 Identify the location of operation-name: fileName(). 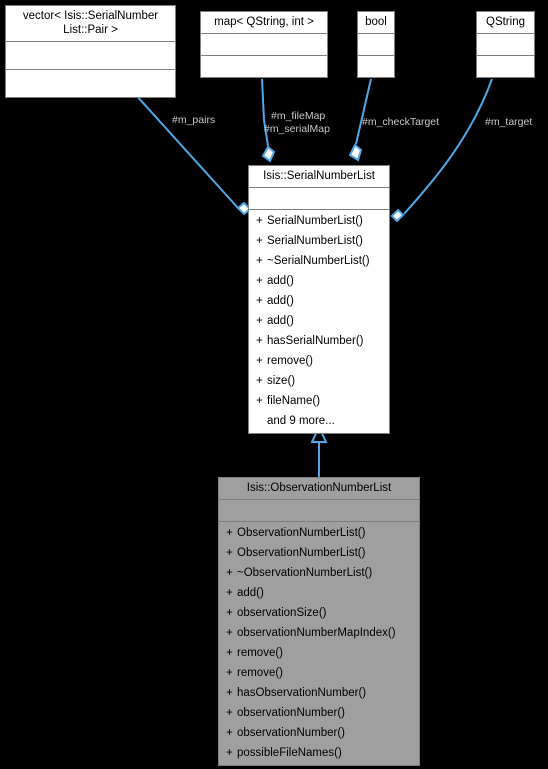
(294, 401).